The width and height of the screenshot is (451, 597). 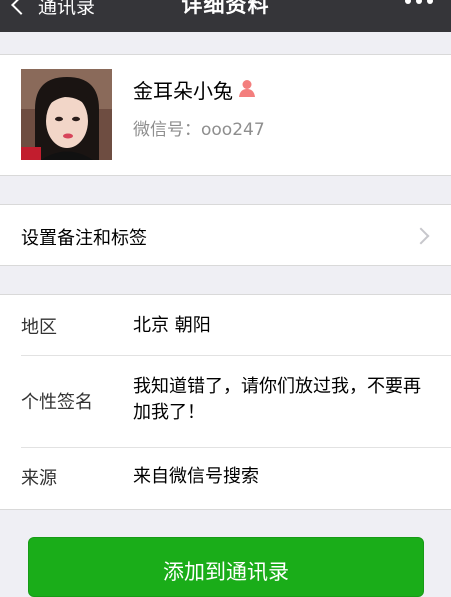 What do you see at coordinates (196, 476) in the screenshot?
I see `source-value: 来自微信号搜索` at bounding box center [196, 476].